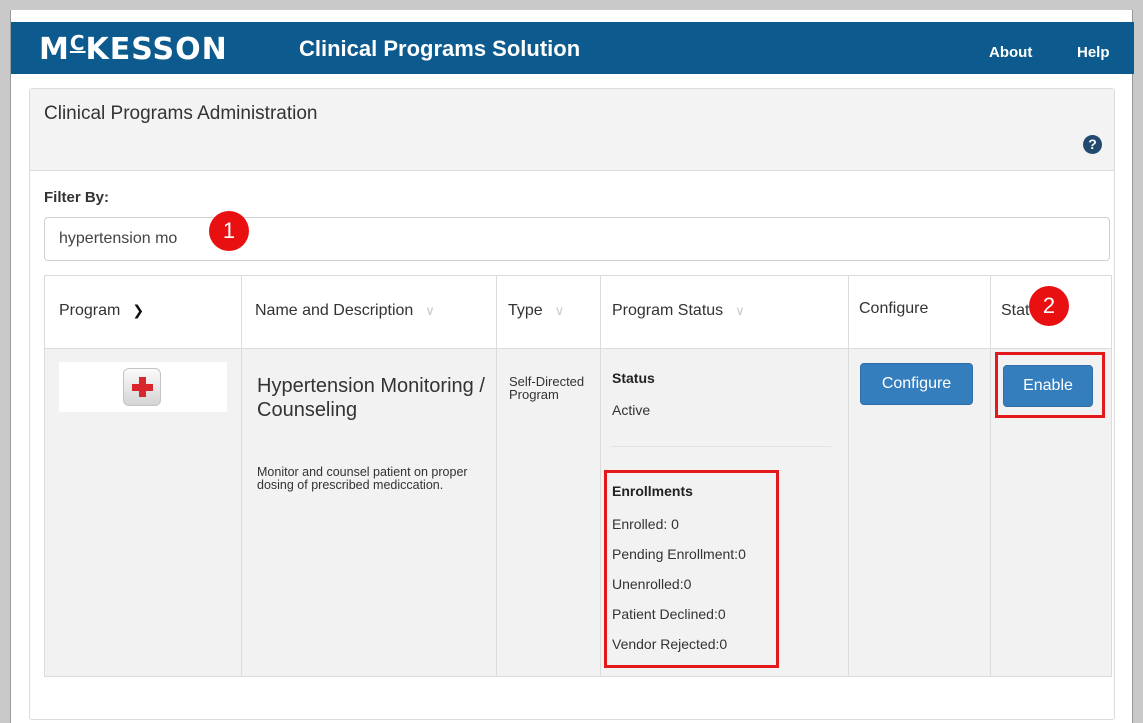  I want to click on help-circle-icon: ?, so click(1092, 144).